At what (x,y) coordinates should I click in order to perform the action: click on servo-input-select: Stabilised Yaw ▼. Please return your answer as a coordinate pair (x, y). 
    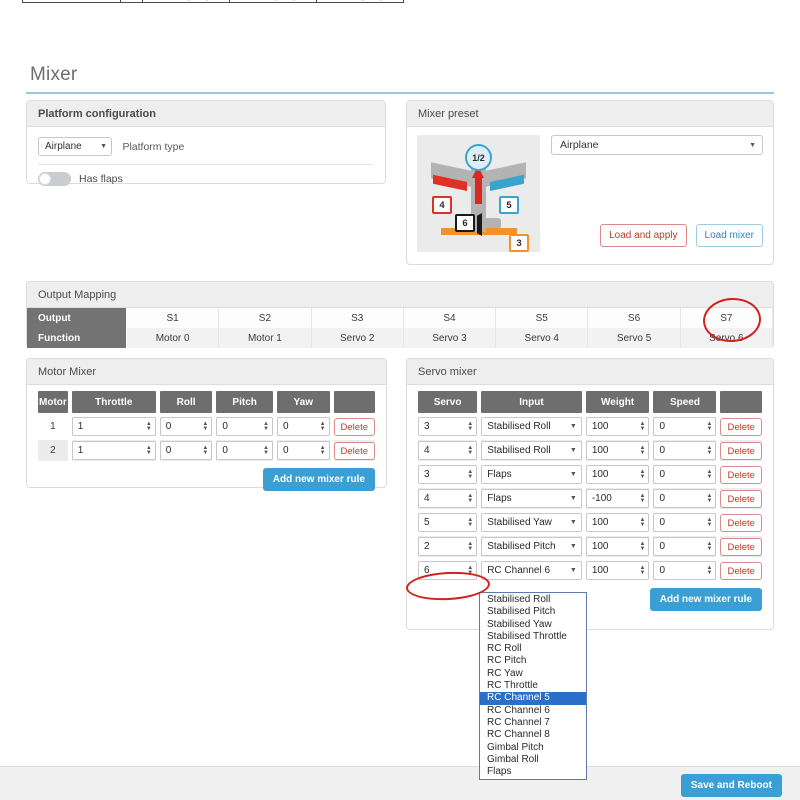
    Looking at the image, I should click on (531, 522).